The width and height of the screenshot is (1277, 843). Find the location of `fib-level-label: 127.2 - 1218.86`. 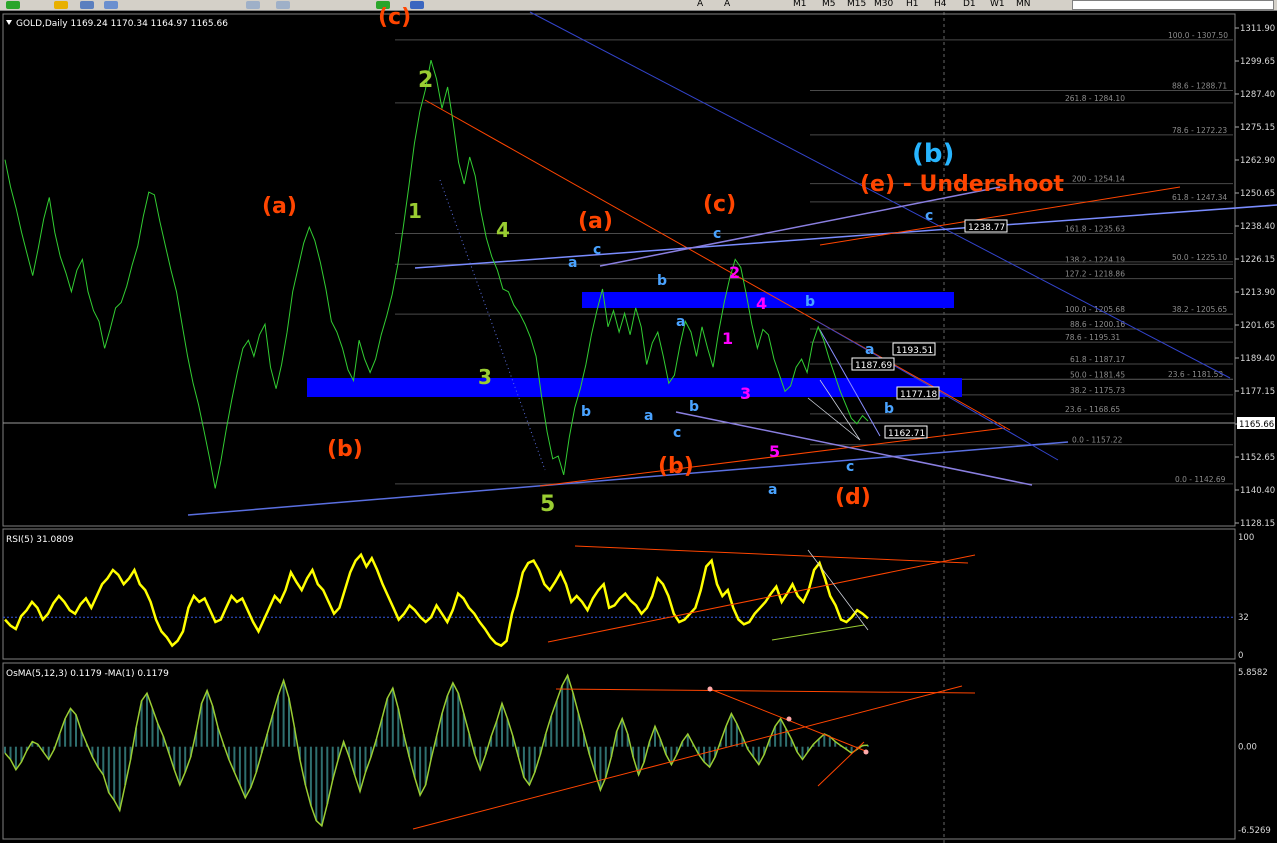

fib-level-label: 127.2 - 1218.86 is located at coordinates (1095, 274).